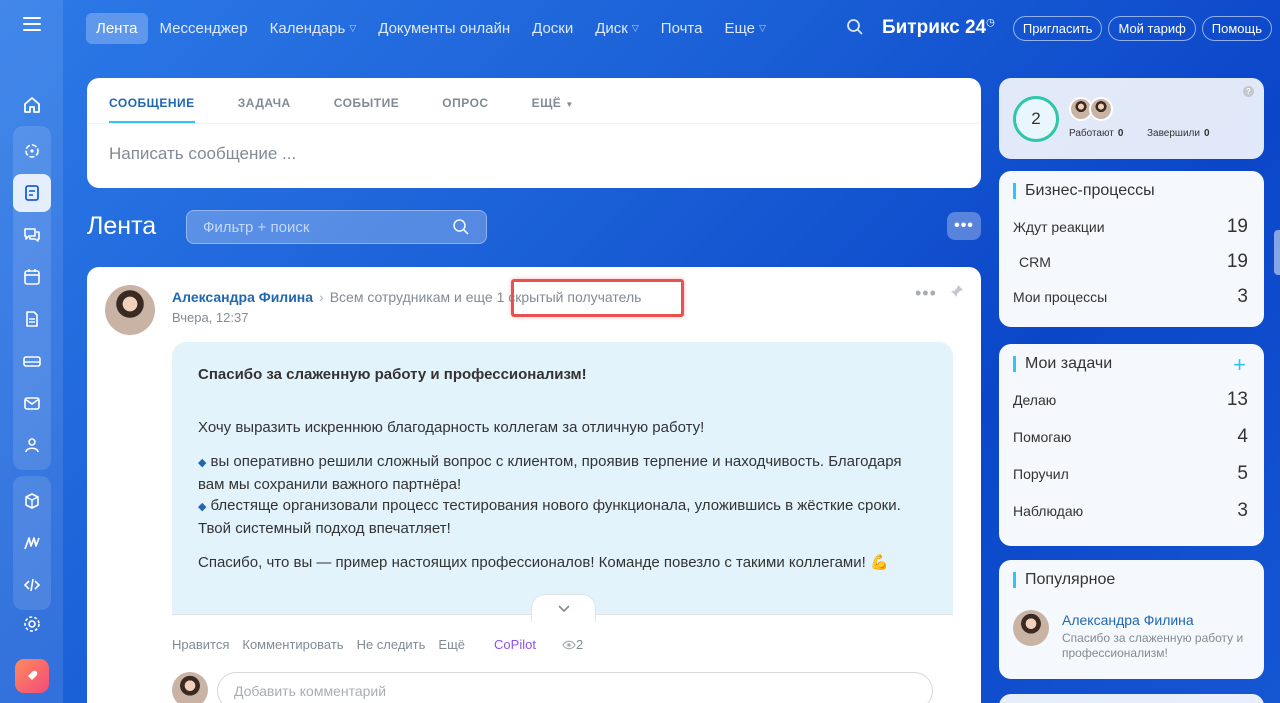 The image size is (1280, 703). What do you see at coordinates (451, 644) in the screenshot?
I see `more-button: Ещё` at bounding box center [451, 644].